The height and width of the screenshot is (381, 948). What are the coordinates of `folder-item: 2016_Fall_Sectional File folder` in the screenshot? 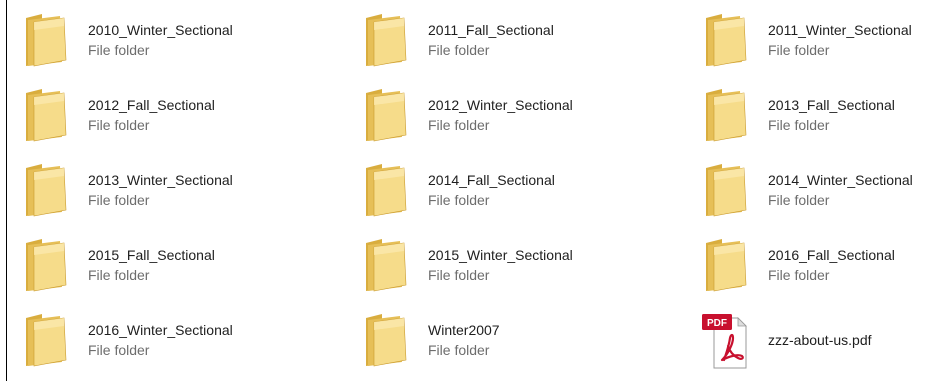 It's located at (824, 270).